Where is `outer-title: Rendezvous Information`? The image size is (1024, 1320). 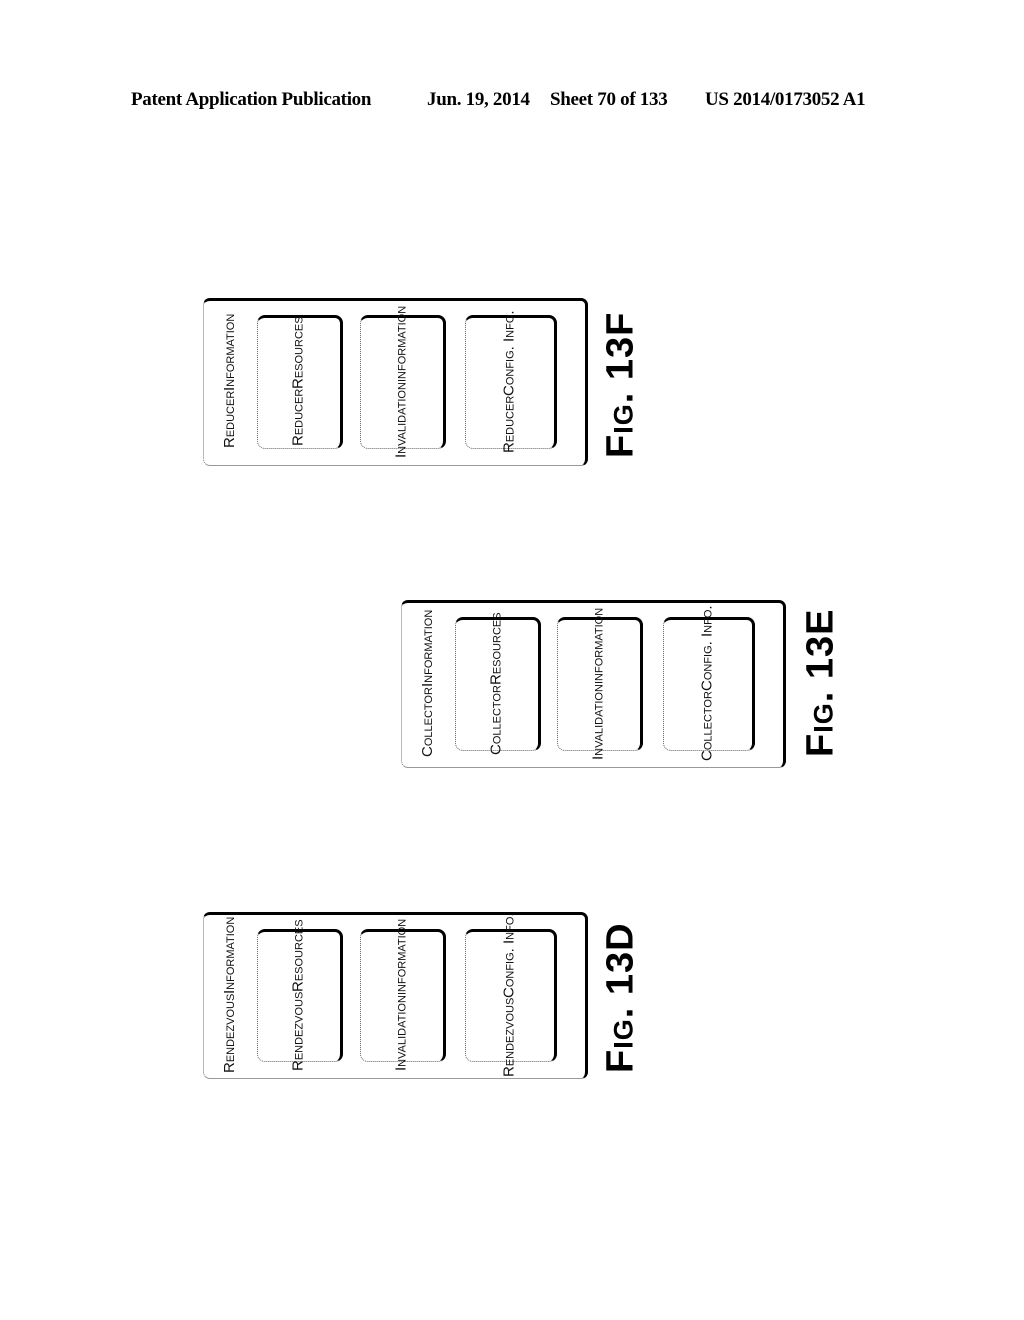
outer-title: Rendezvous Information is located at coordinates (229, 995).